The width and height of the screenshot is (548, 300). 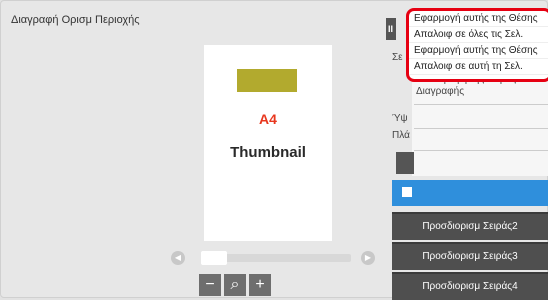 What do you see at coordinates (470, 193) in the screenshot?
I see `sequence-selected-row` at bounding box center [470, 193].